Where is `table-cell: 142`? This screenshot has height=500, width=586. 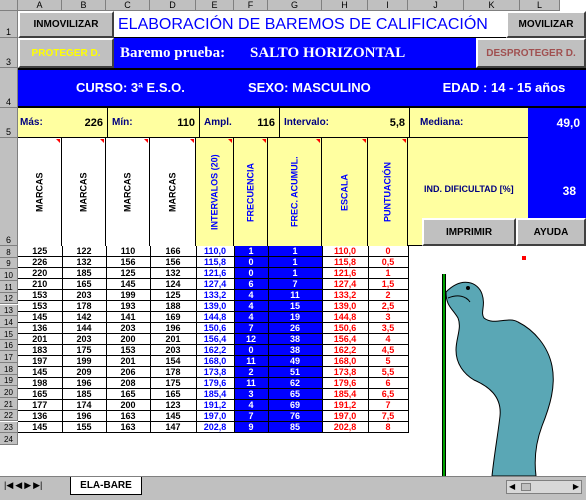
table-cell: 142 is located at coordinates (84, 317).